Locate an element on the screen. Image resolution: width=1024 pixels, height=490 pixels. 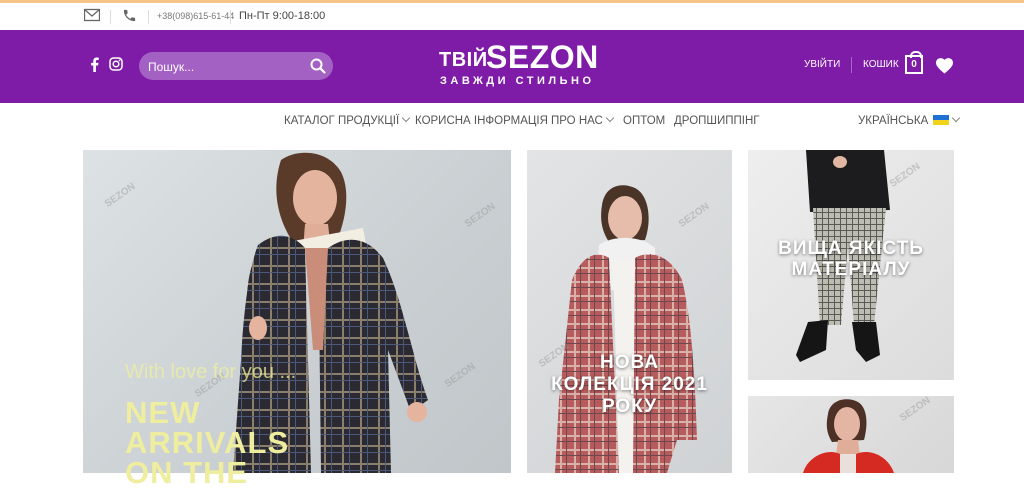
nav-item-about: ПРО НАС is located at coordinates (583, 120).